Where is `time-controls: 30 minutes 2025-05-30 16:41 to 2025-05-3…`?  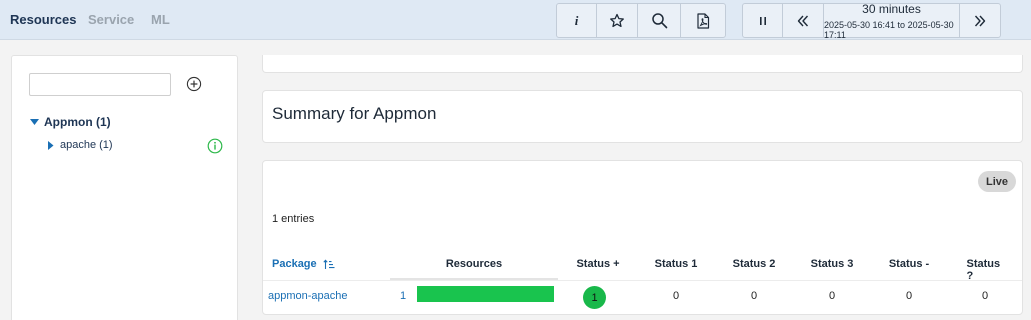
time-controls: 30 minutes 2025-05-30 16:41 to 2025-05-3… is located at coordinates (871, 20).